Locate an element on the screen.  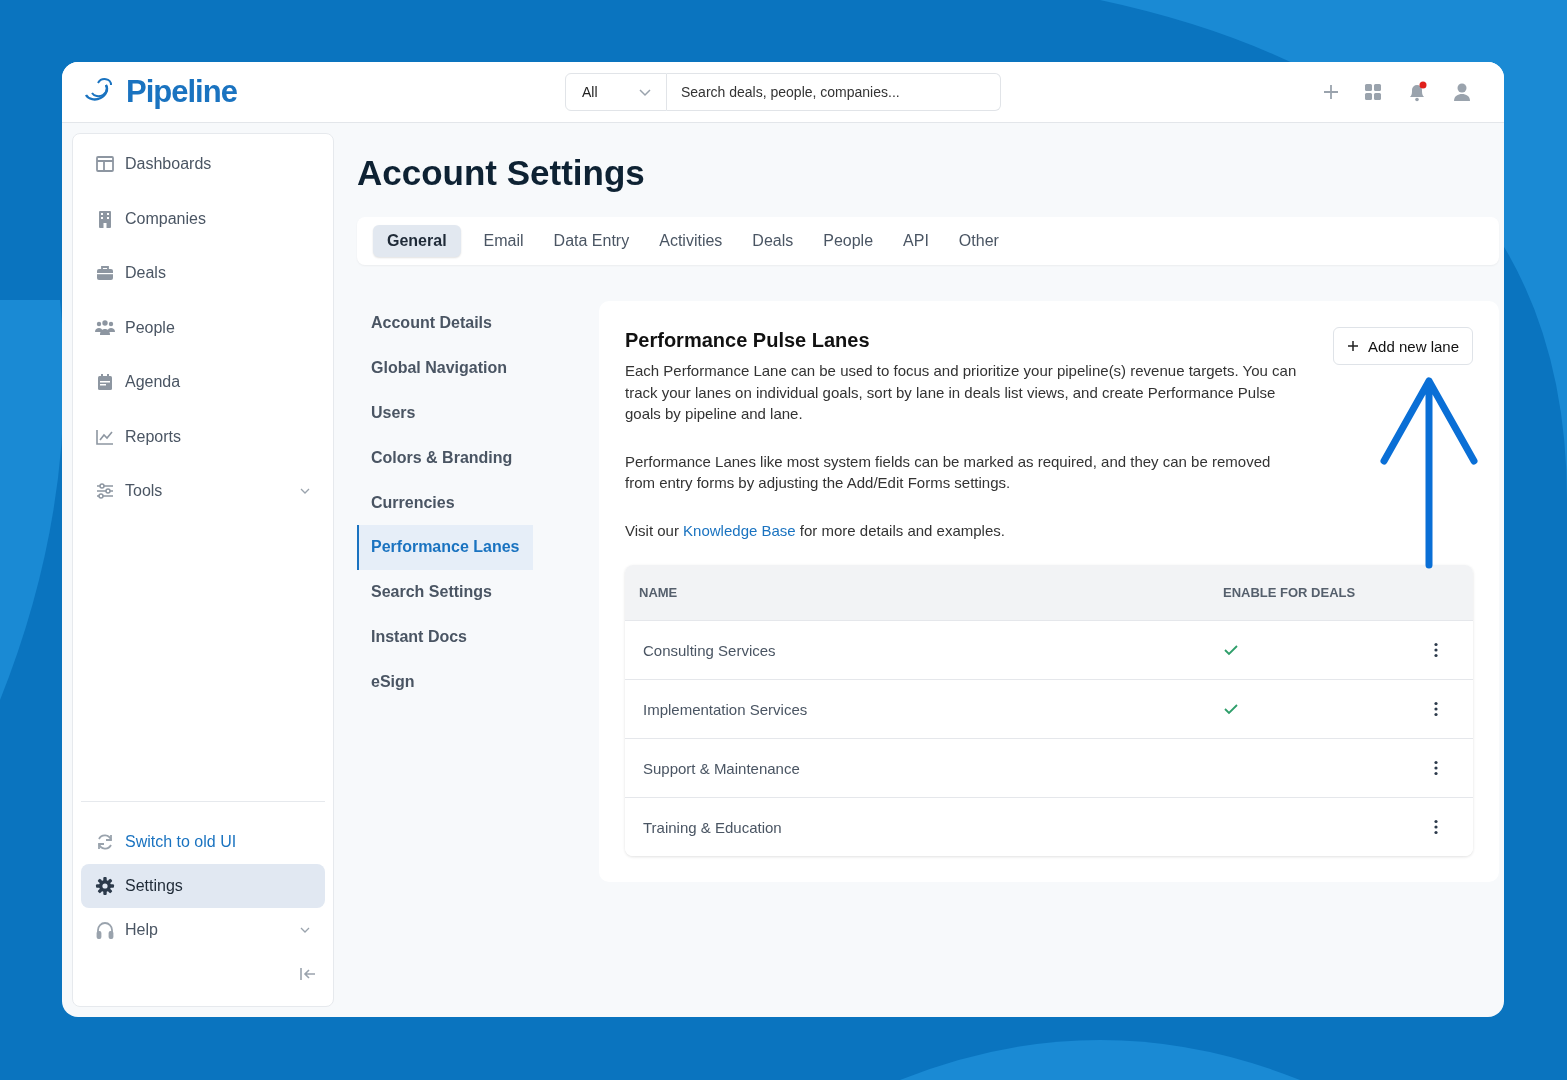
tab: General is located at coordinates (417, 241).